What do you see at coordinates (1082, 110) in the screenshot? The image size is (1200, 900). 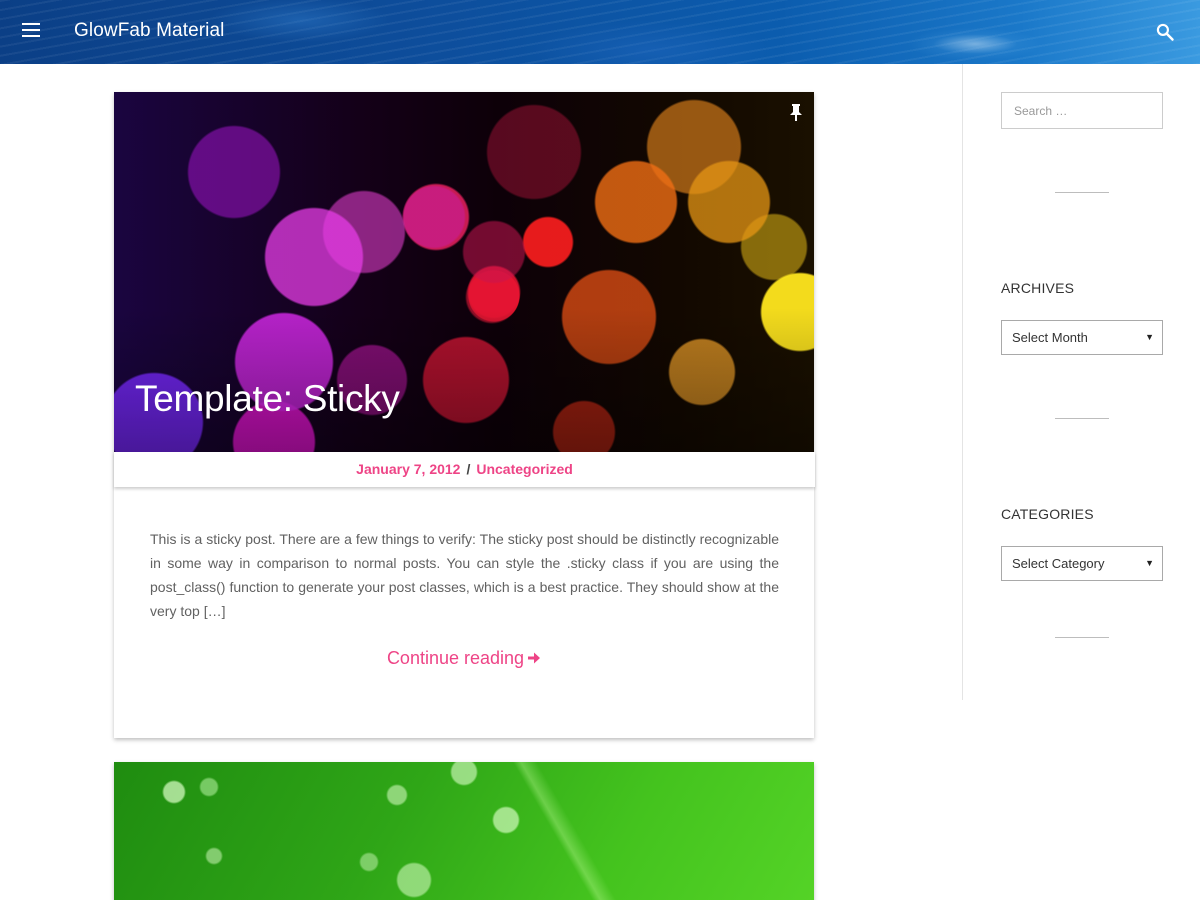 I see `search-input` at bounding box center [1082, 110].